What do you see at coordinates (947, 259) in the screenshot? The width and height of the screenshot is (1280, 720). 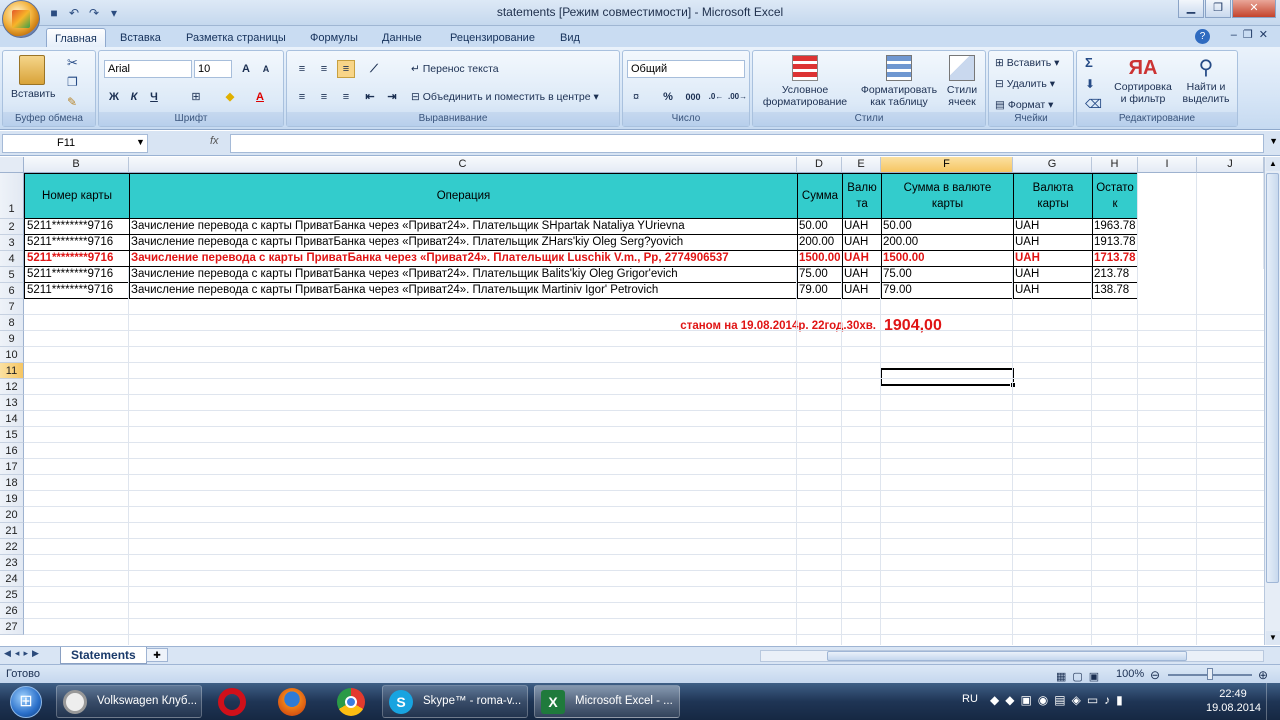 I see `table-cell-card-amount: 1500.00` at bounding box center [947, 259].